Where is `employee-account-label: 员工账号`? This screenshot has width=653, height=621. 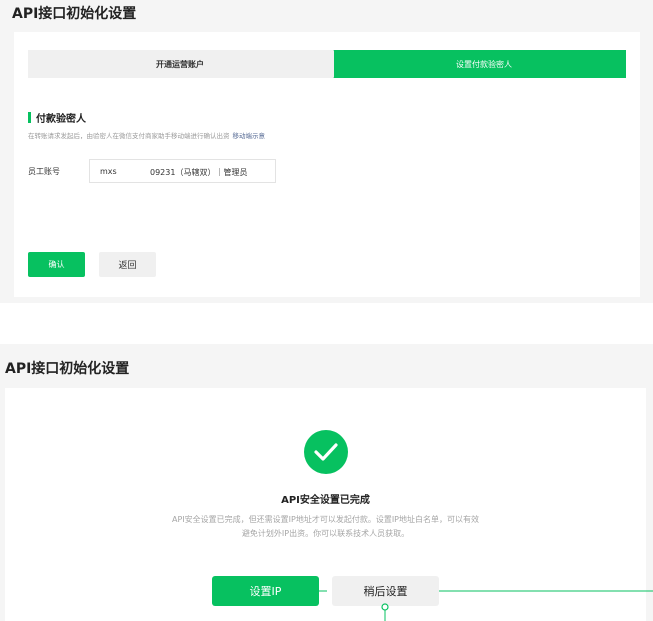
employee-account-label: 员工账号 is located at coordinates (44, 171).